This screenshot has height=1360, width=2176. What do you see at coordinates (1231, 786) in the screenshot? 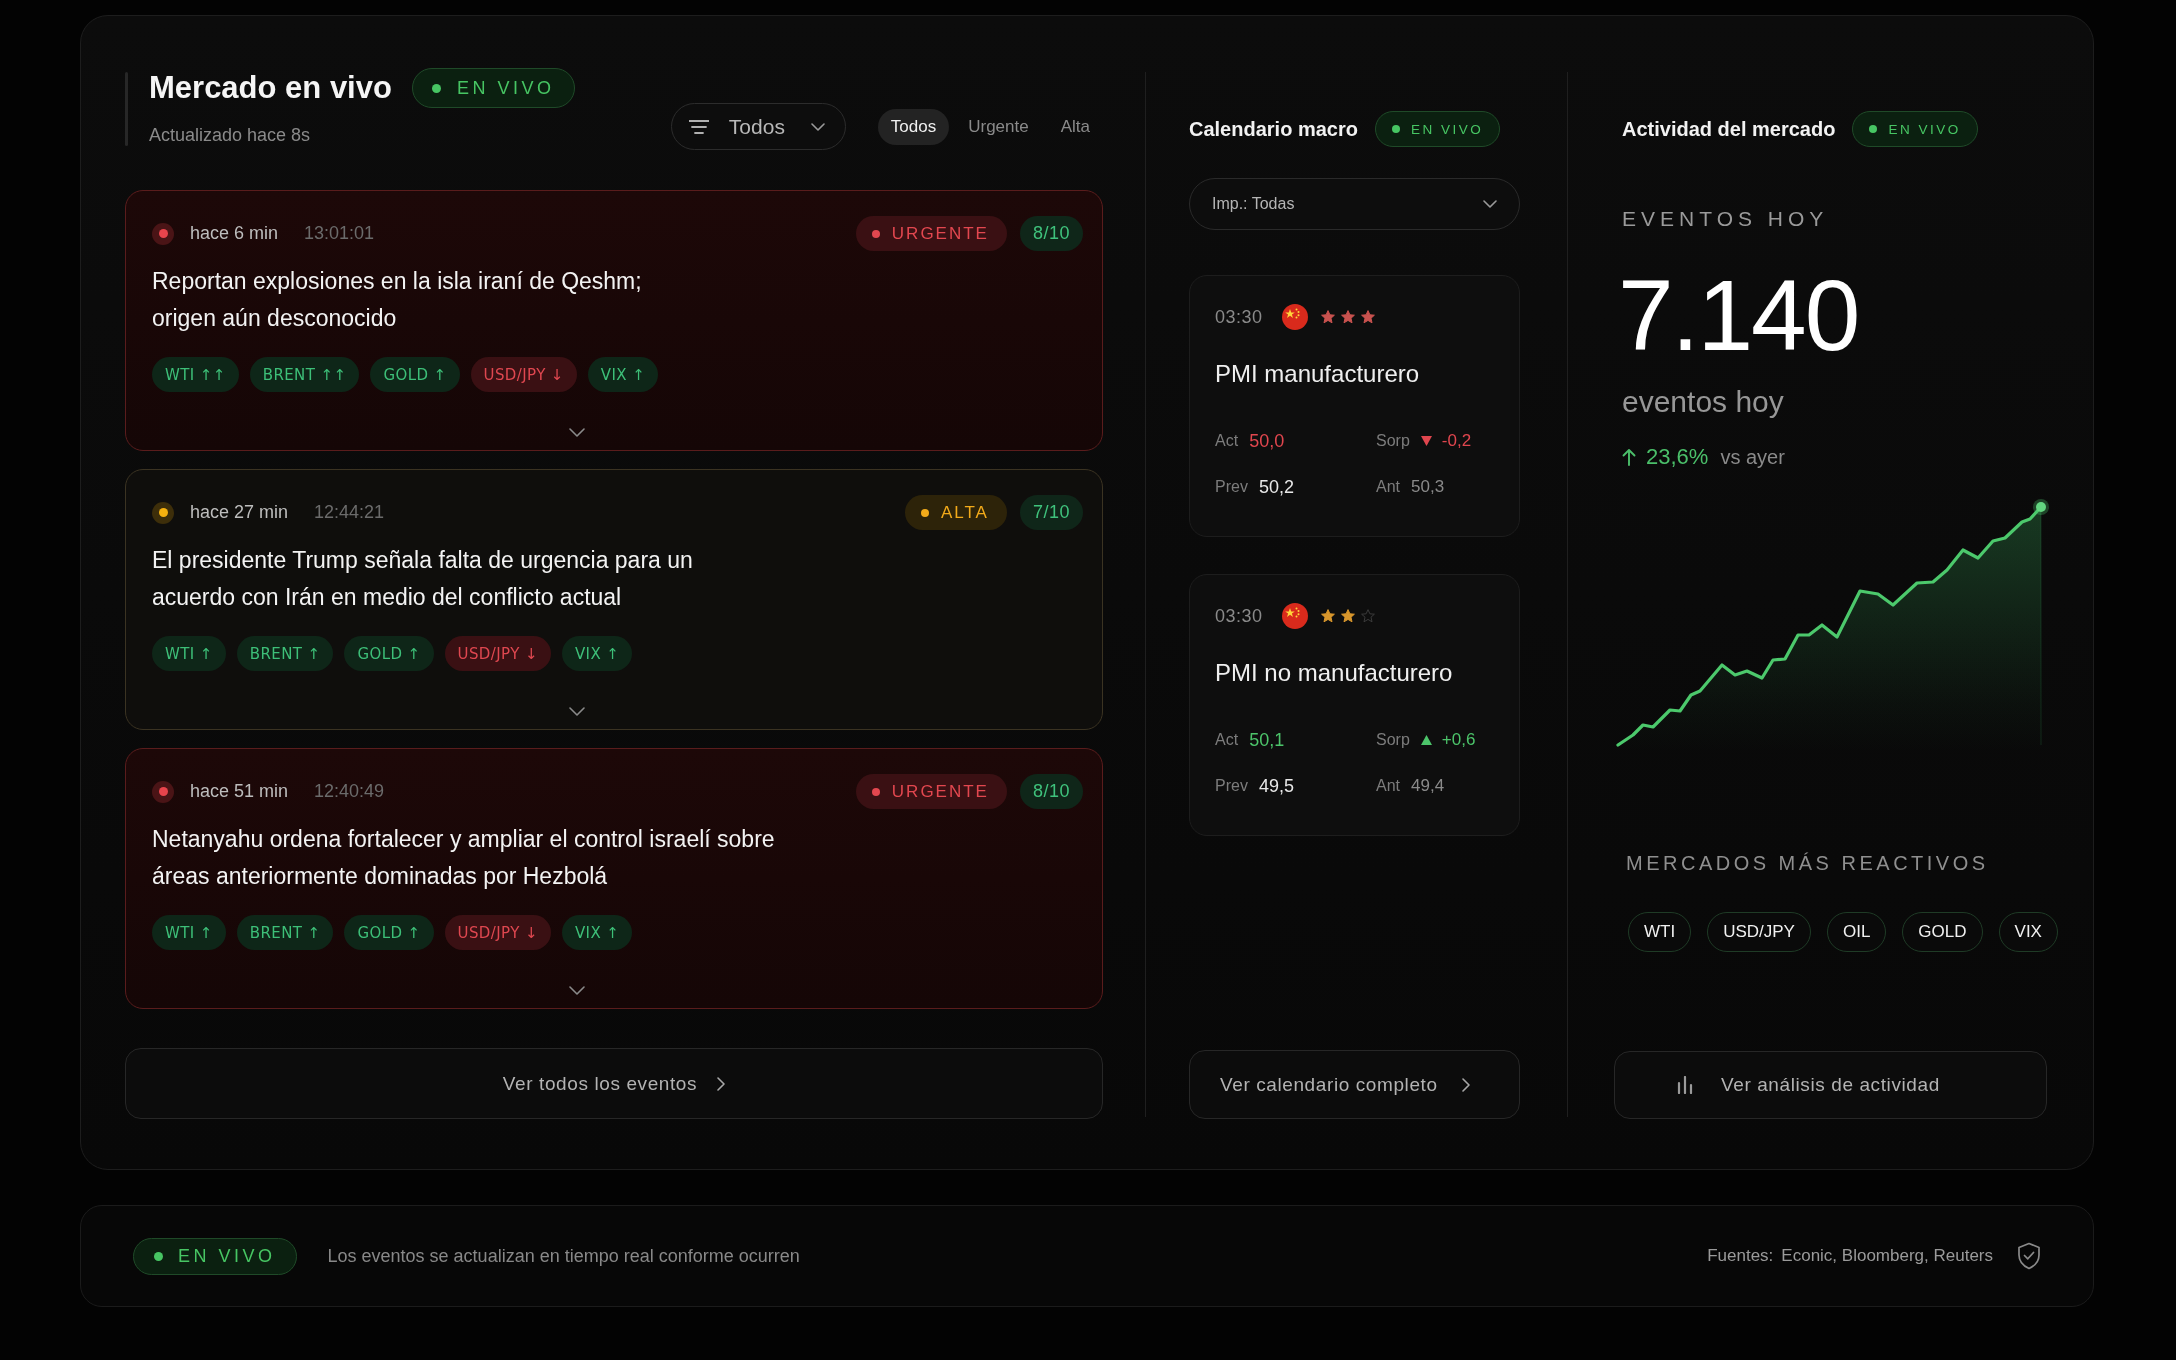
I see `forecast-label: Prev` at bounding box center [1231, 786].